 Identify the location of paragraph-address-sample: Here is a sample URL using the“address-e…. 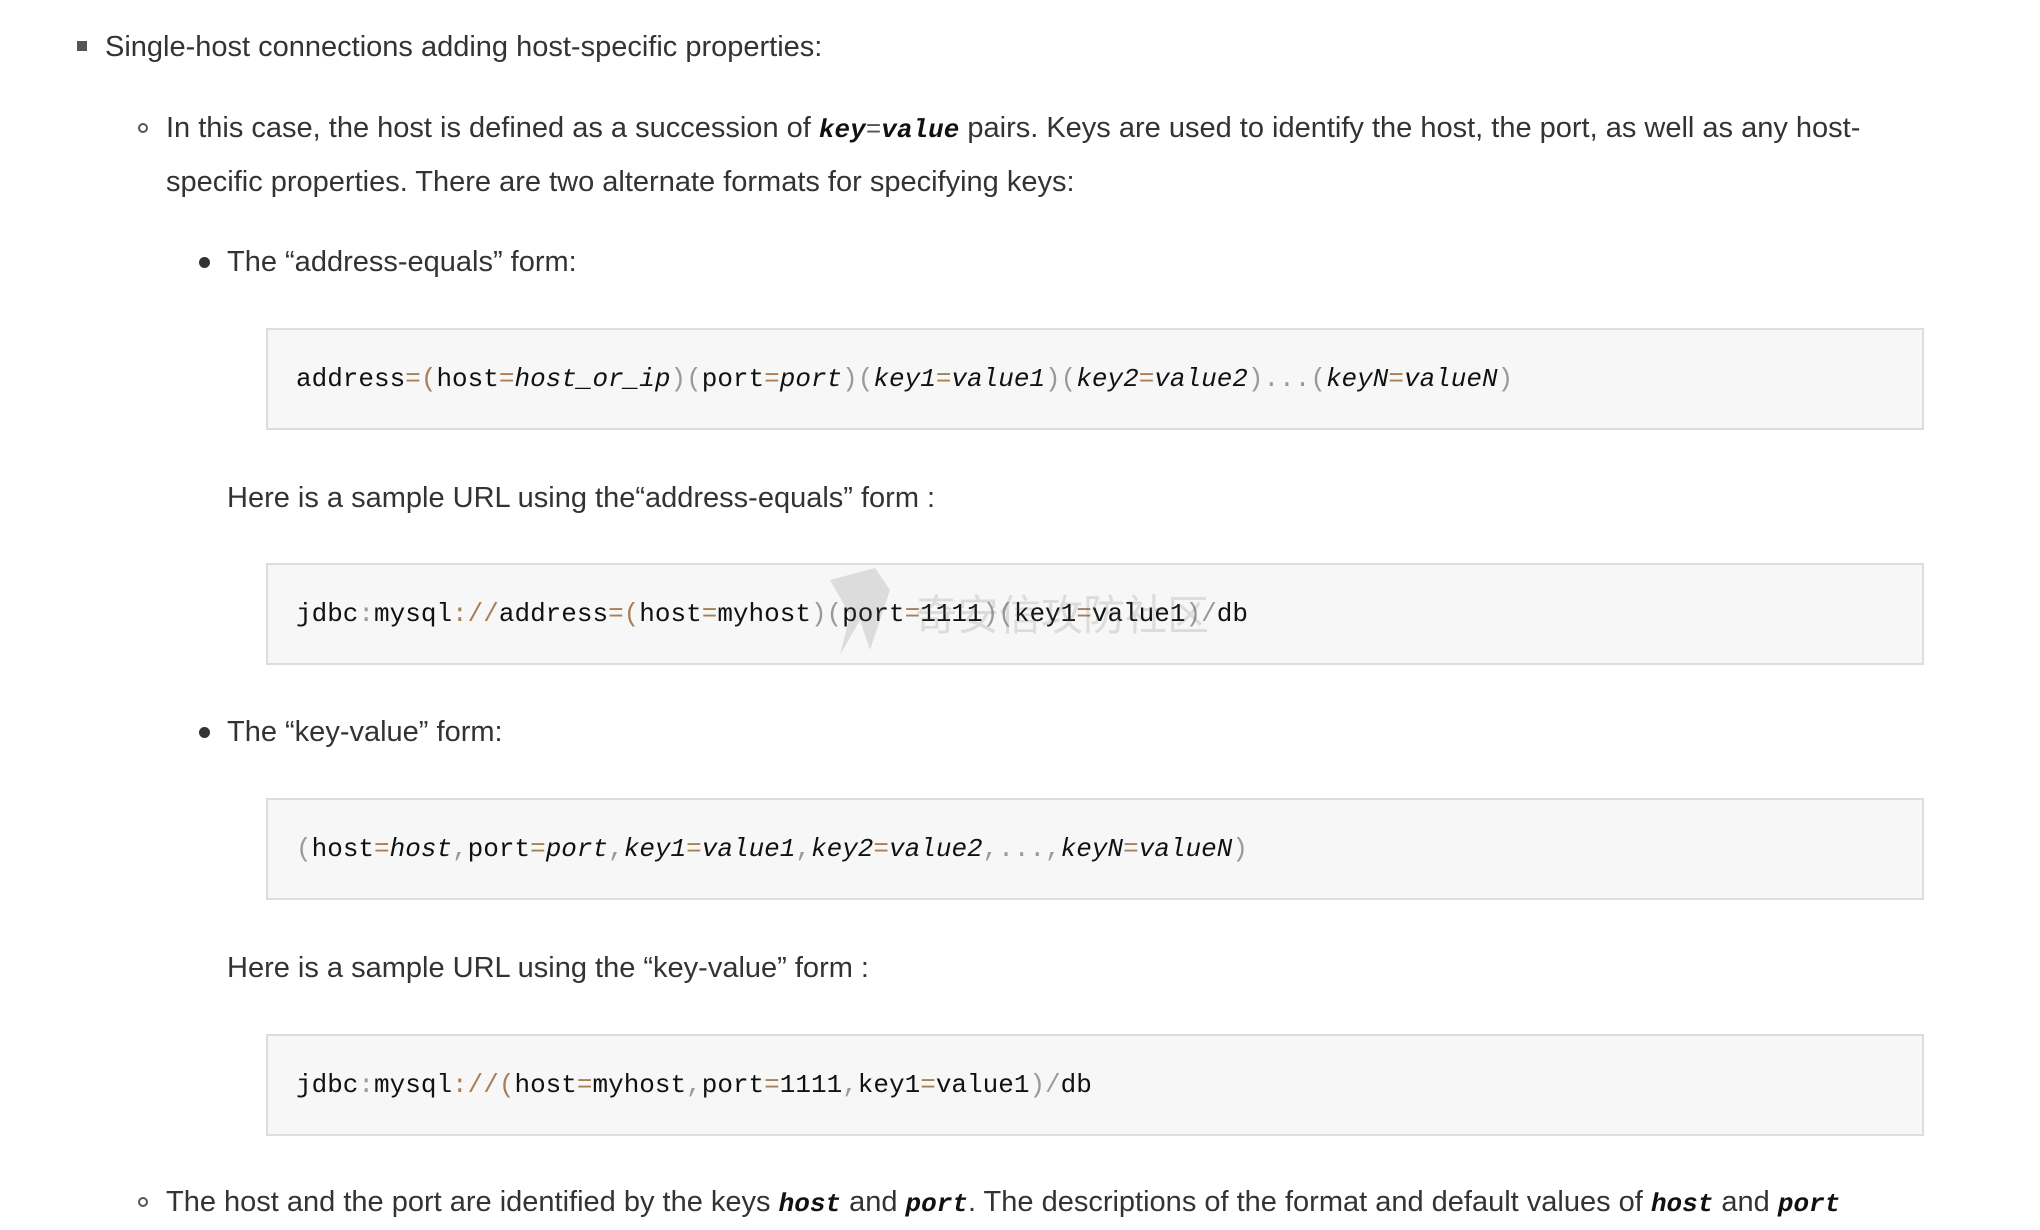
(581, 498).